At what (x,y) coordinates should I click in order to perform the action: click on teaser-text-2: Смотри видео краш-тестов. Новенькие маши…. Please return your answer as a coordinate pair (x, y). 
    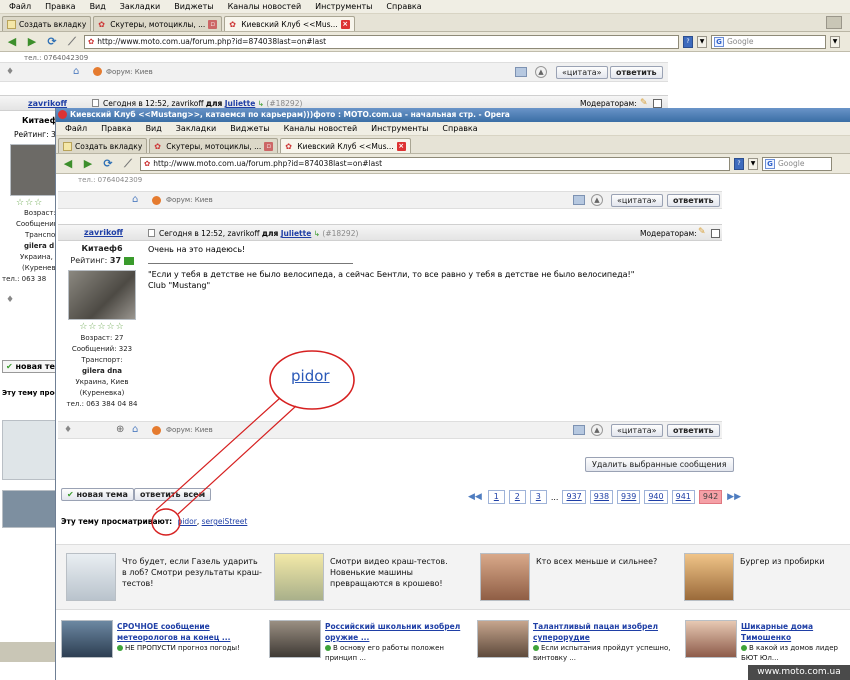
    Looking at the image, I should click on (402, 572).